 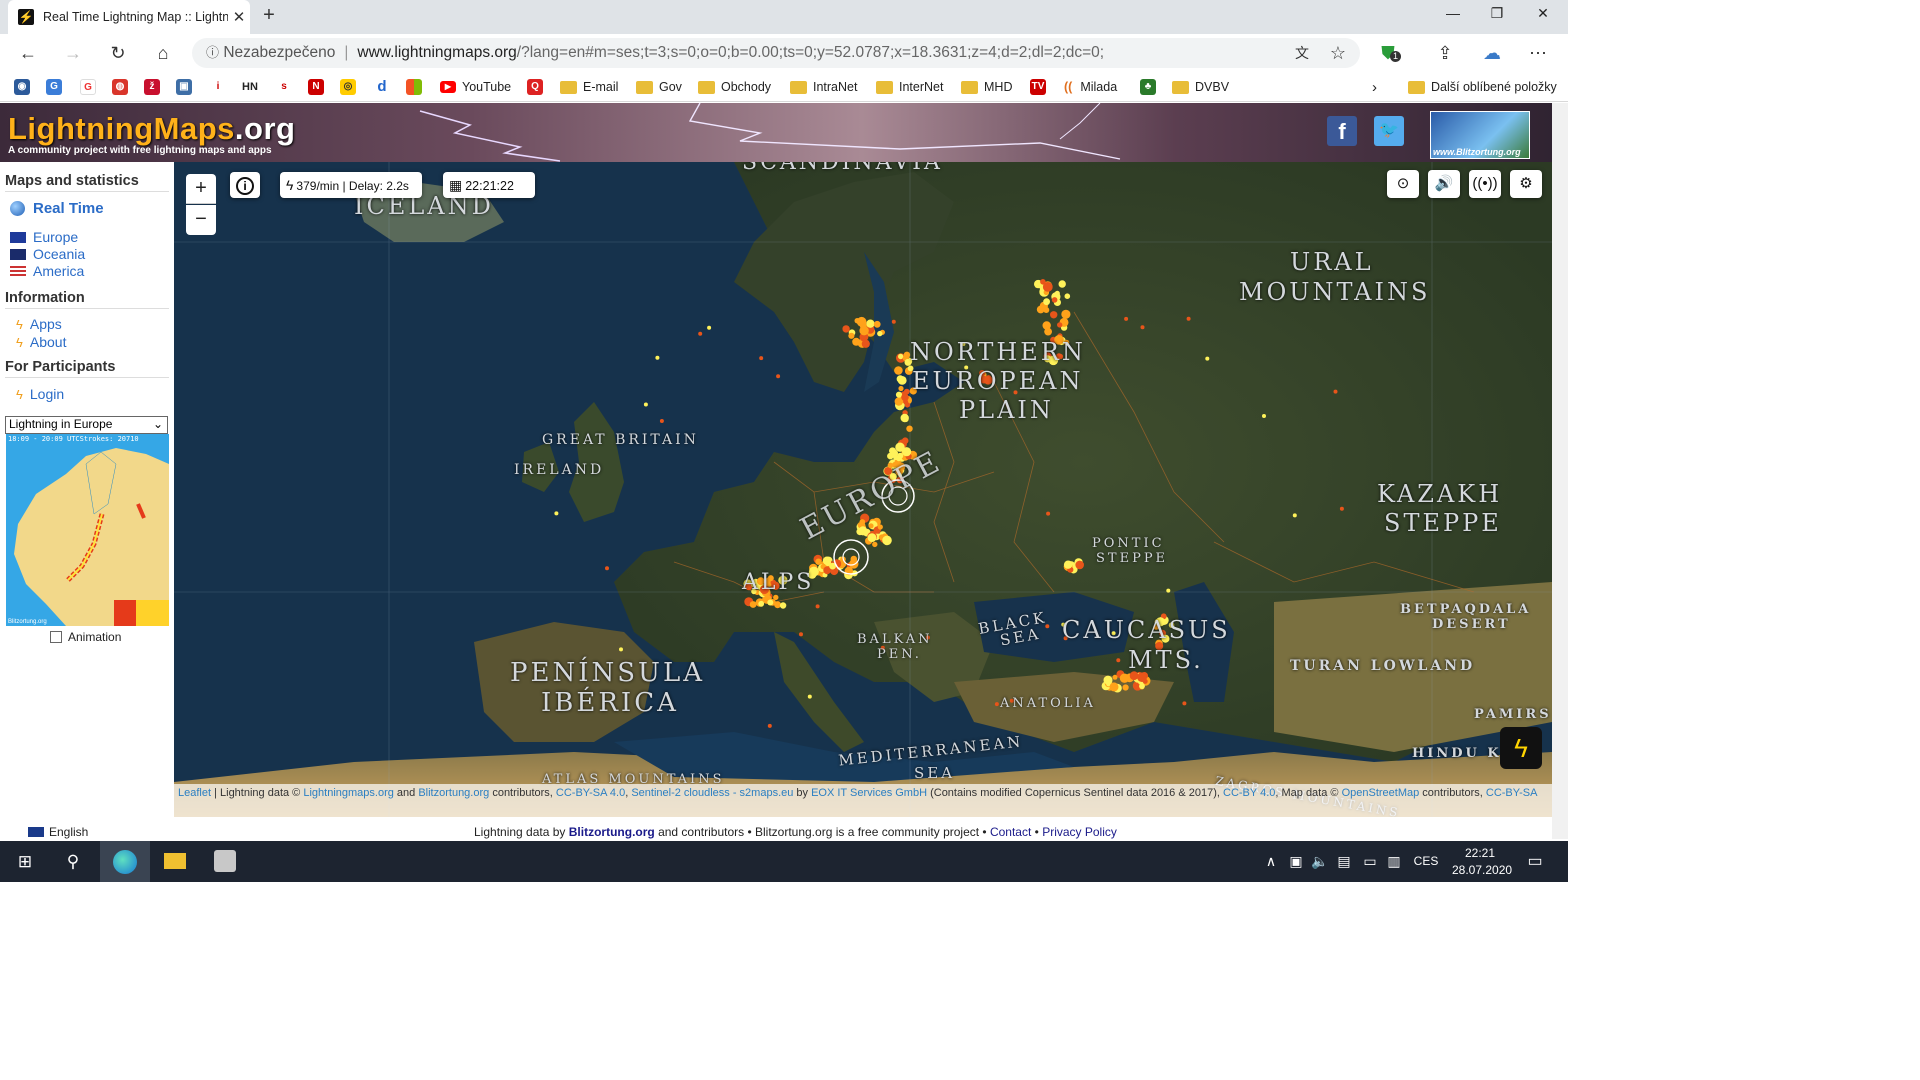 I want to click on lightningmaps-link: Lightningmaps.org, so click(x=348, y=793).